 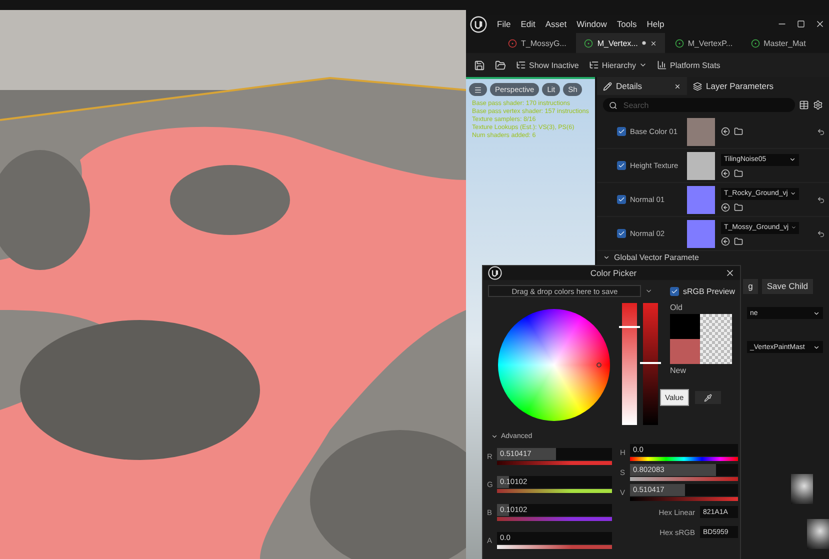 I want to click on panel-tab: Layer Parameters, so click(x=733, y=86).